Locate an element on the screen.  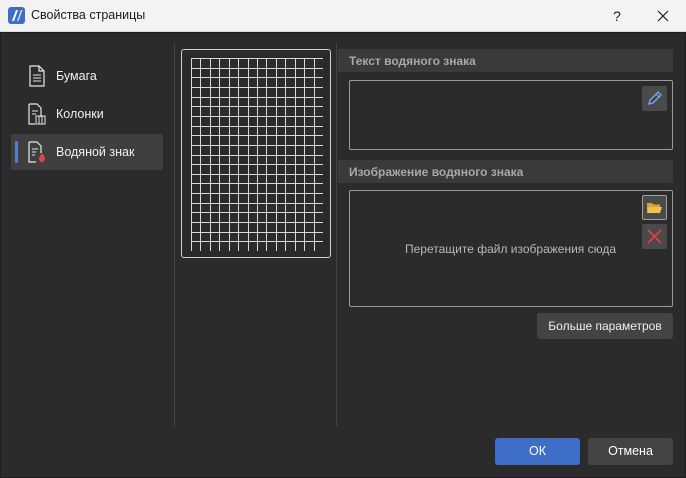
pencil-icon is located at coordinates (655, 98).